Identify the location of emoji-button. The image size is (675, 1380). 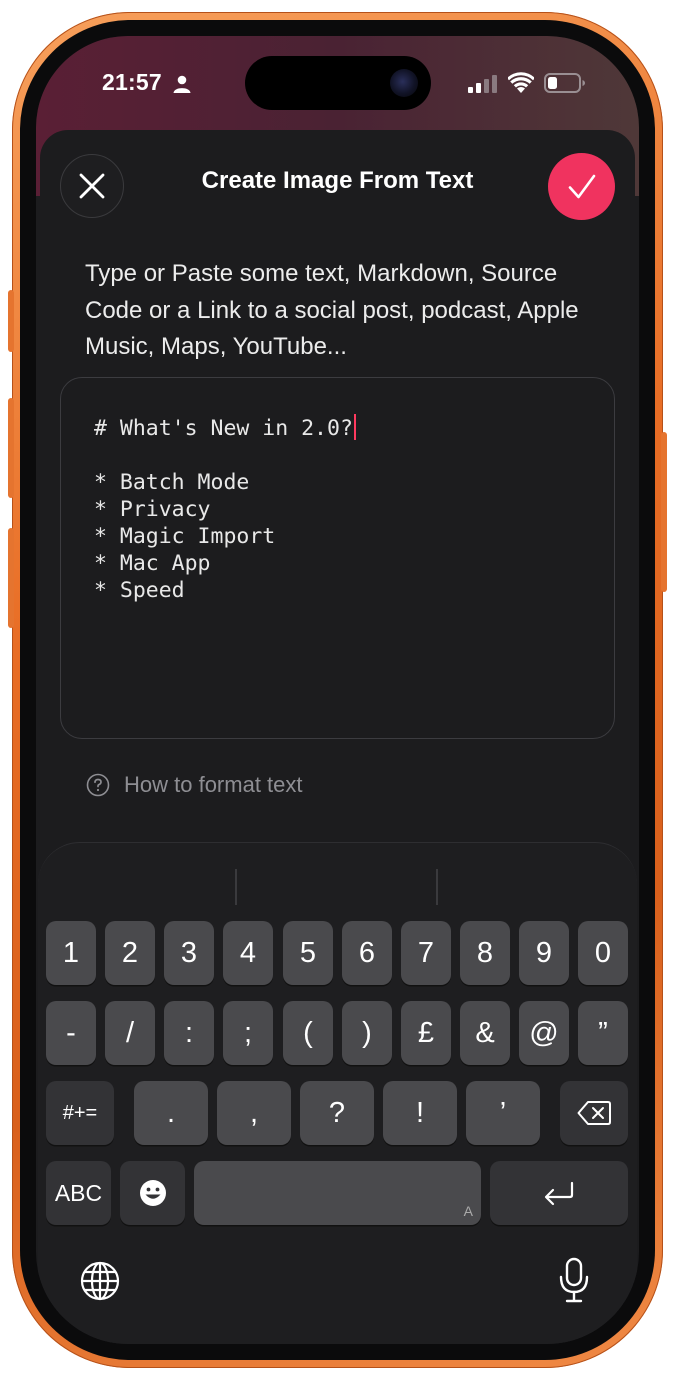
(152, 1193).